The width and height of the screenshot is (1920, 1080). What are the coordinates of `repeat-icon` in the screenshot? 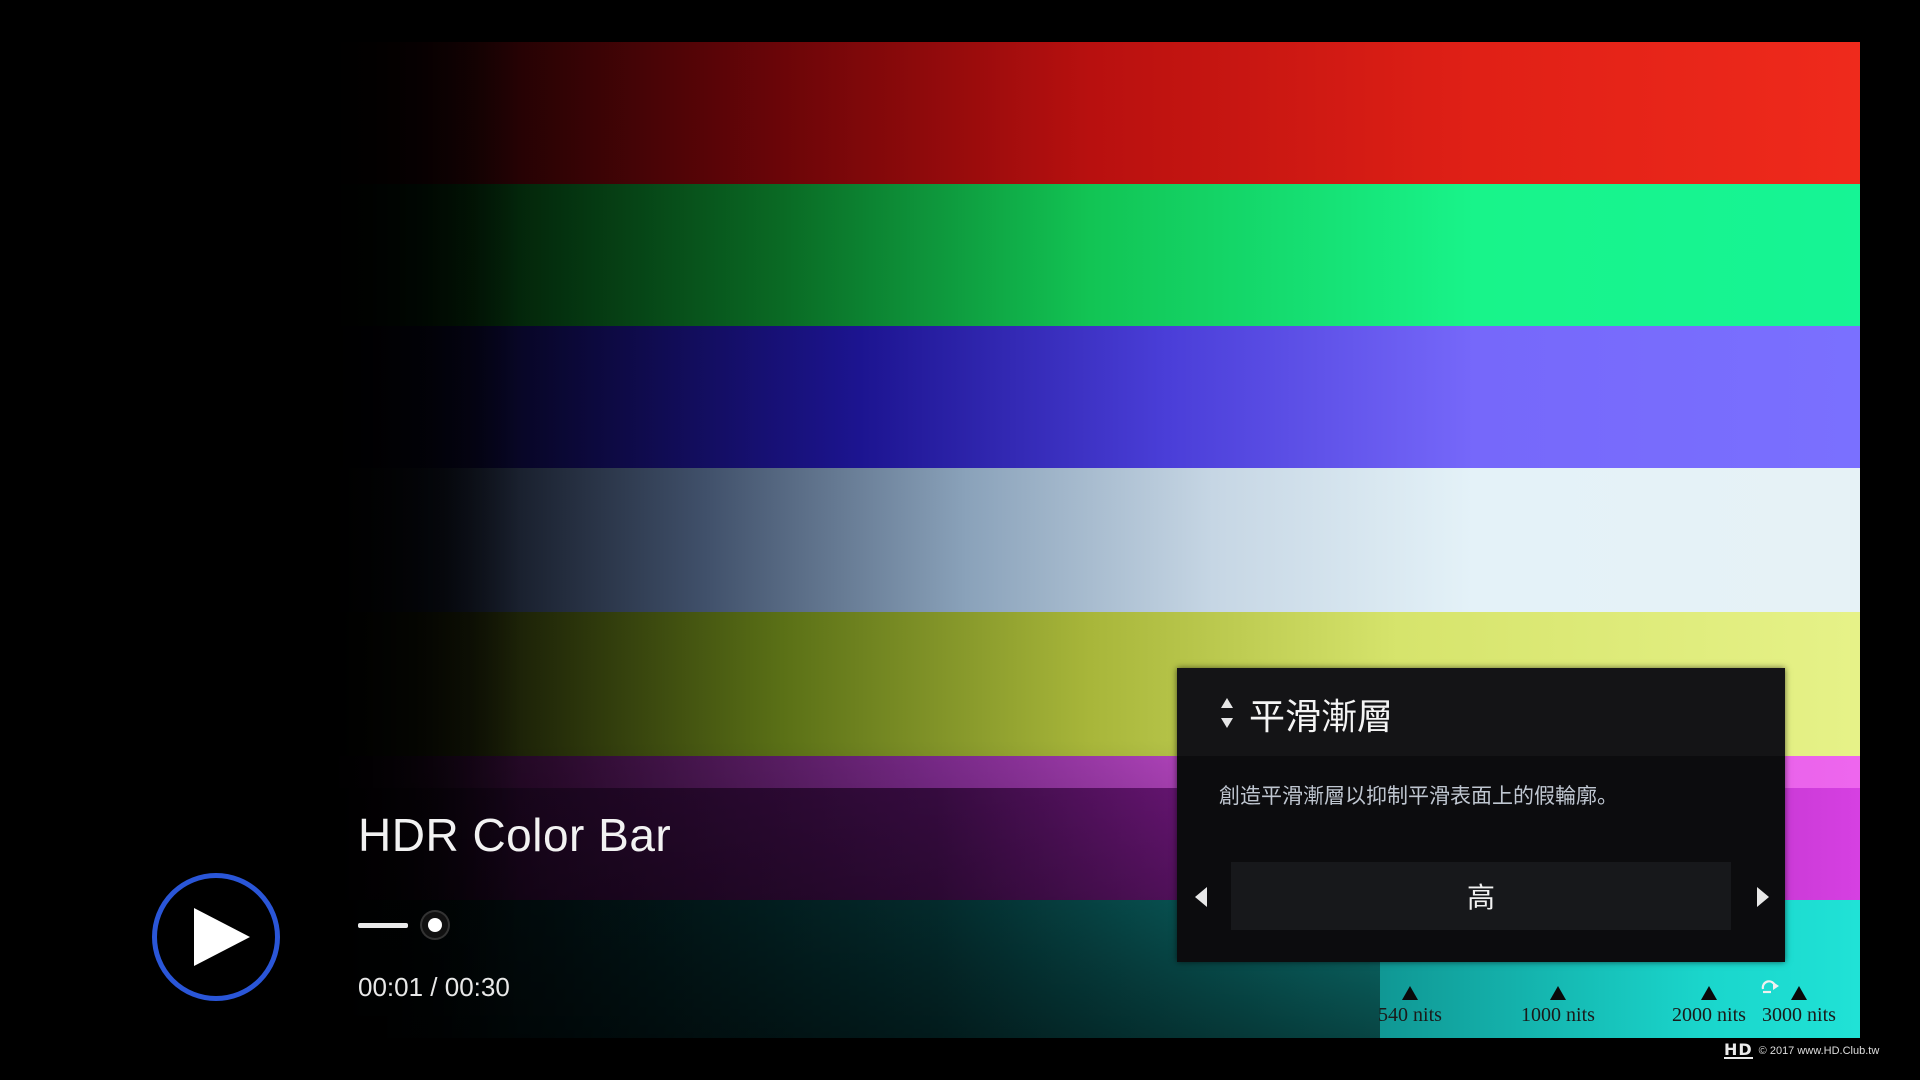 It's located at (1770, 987).